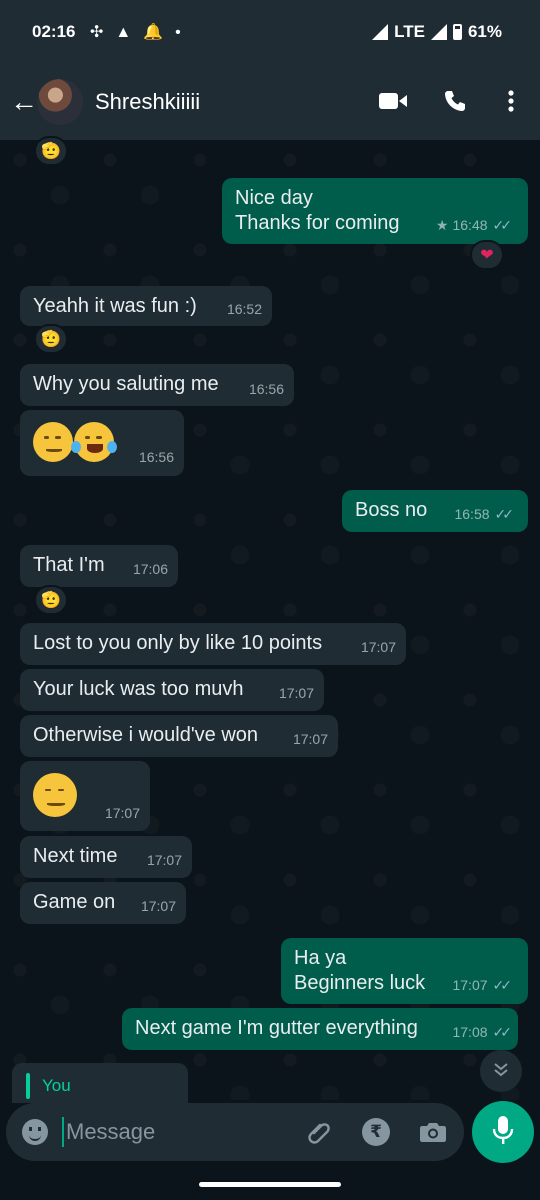 This screenshot has height=1200, width=540. What do you see at coordinates (146, 735) in the screenshot?
I see `message-text: Otherwise i would've won` at bounding box center [146, 735].